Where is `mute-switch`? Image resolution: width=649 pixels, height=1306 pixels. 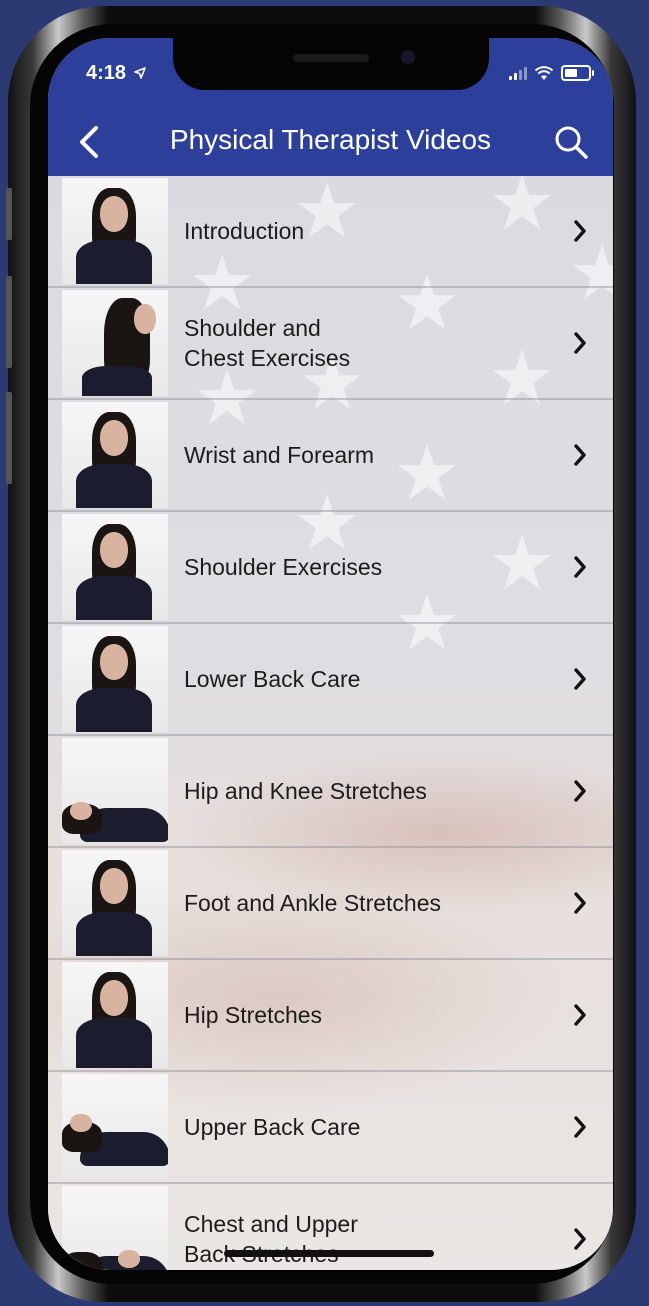
mute-switch is located at coordinates (9, 214).